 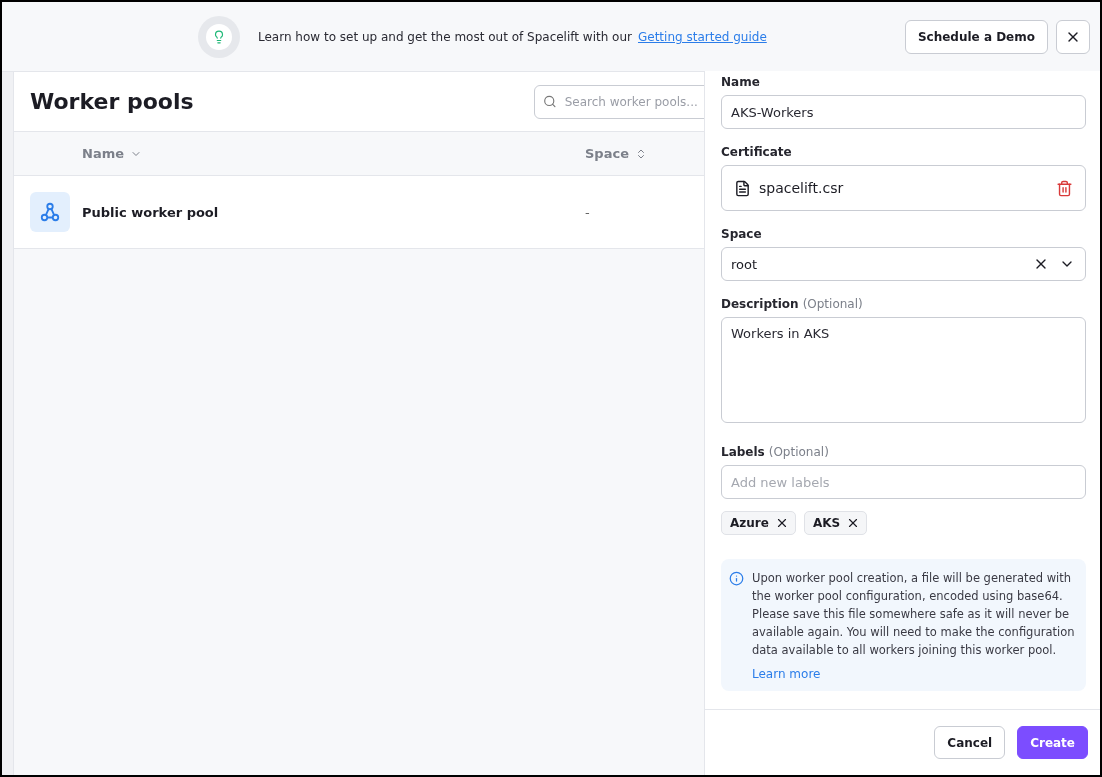 What do you see at coordinates (1073, 36) in the screenshot?
I see `close-button` at bounding box center [1073, 36].